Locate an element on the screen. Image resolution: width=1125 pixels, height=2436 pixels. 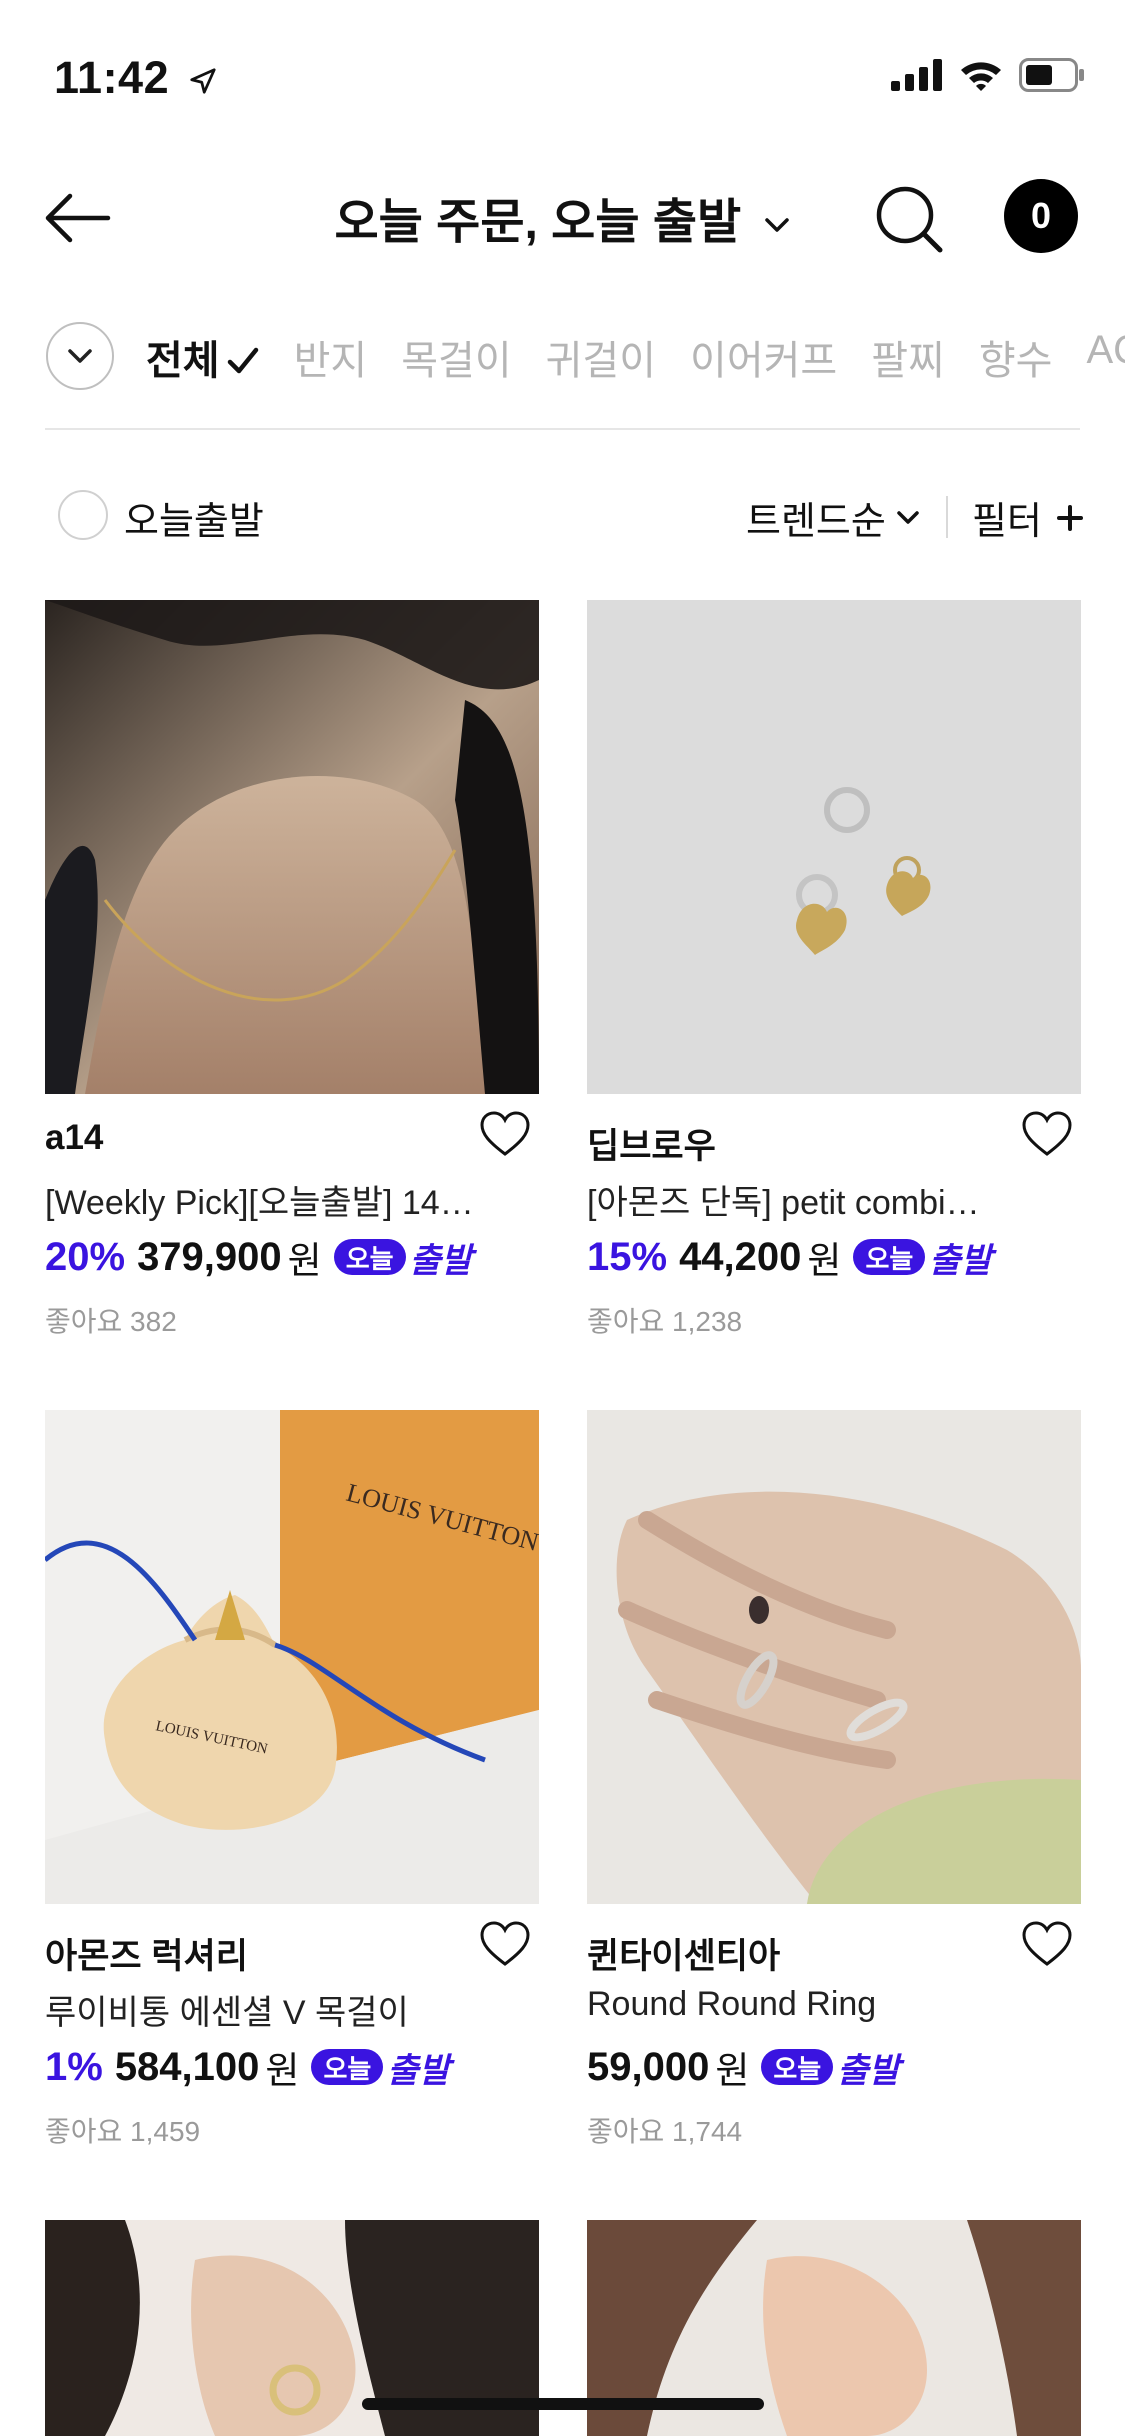
category-tabs: 전체 반지 목걸이 귀걸이 이어커프 팔찌 향수 ACC is located at coordinates (635, 357).